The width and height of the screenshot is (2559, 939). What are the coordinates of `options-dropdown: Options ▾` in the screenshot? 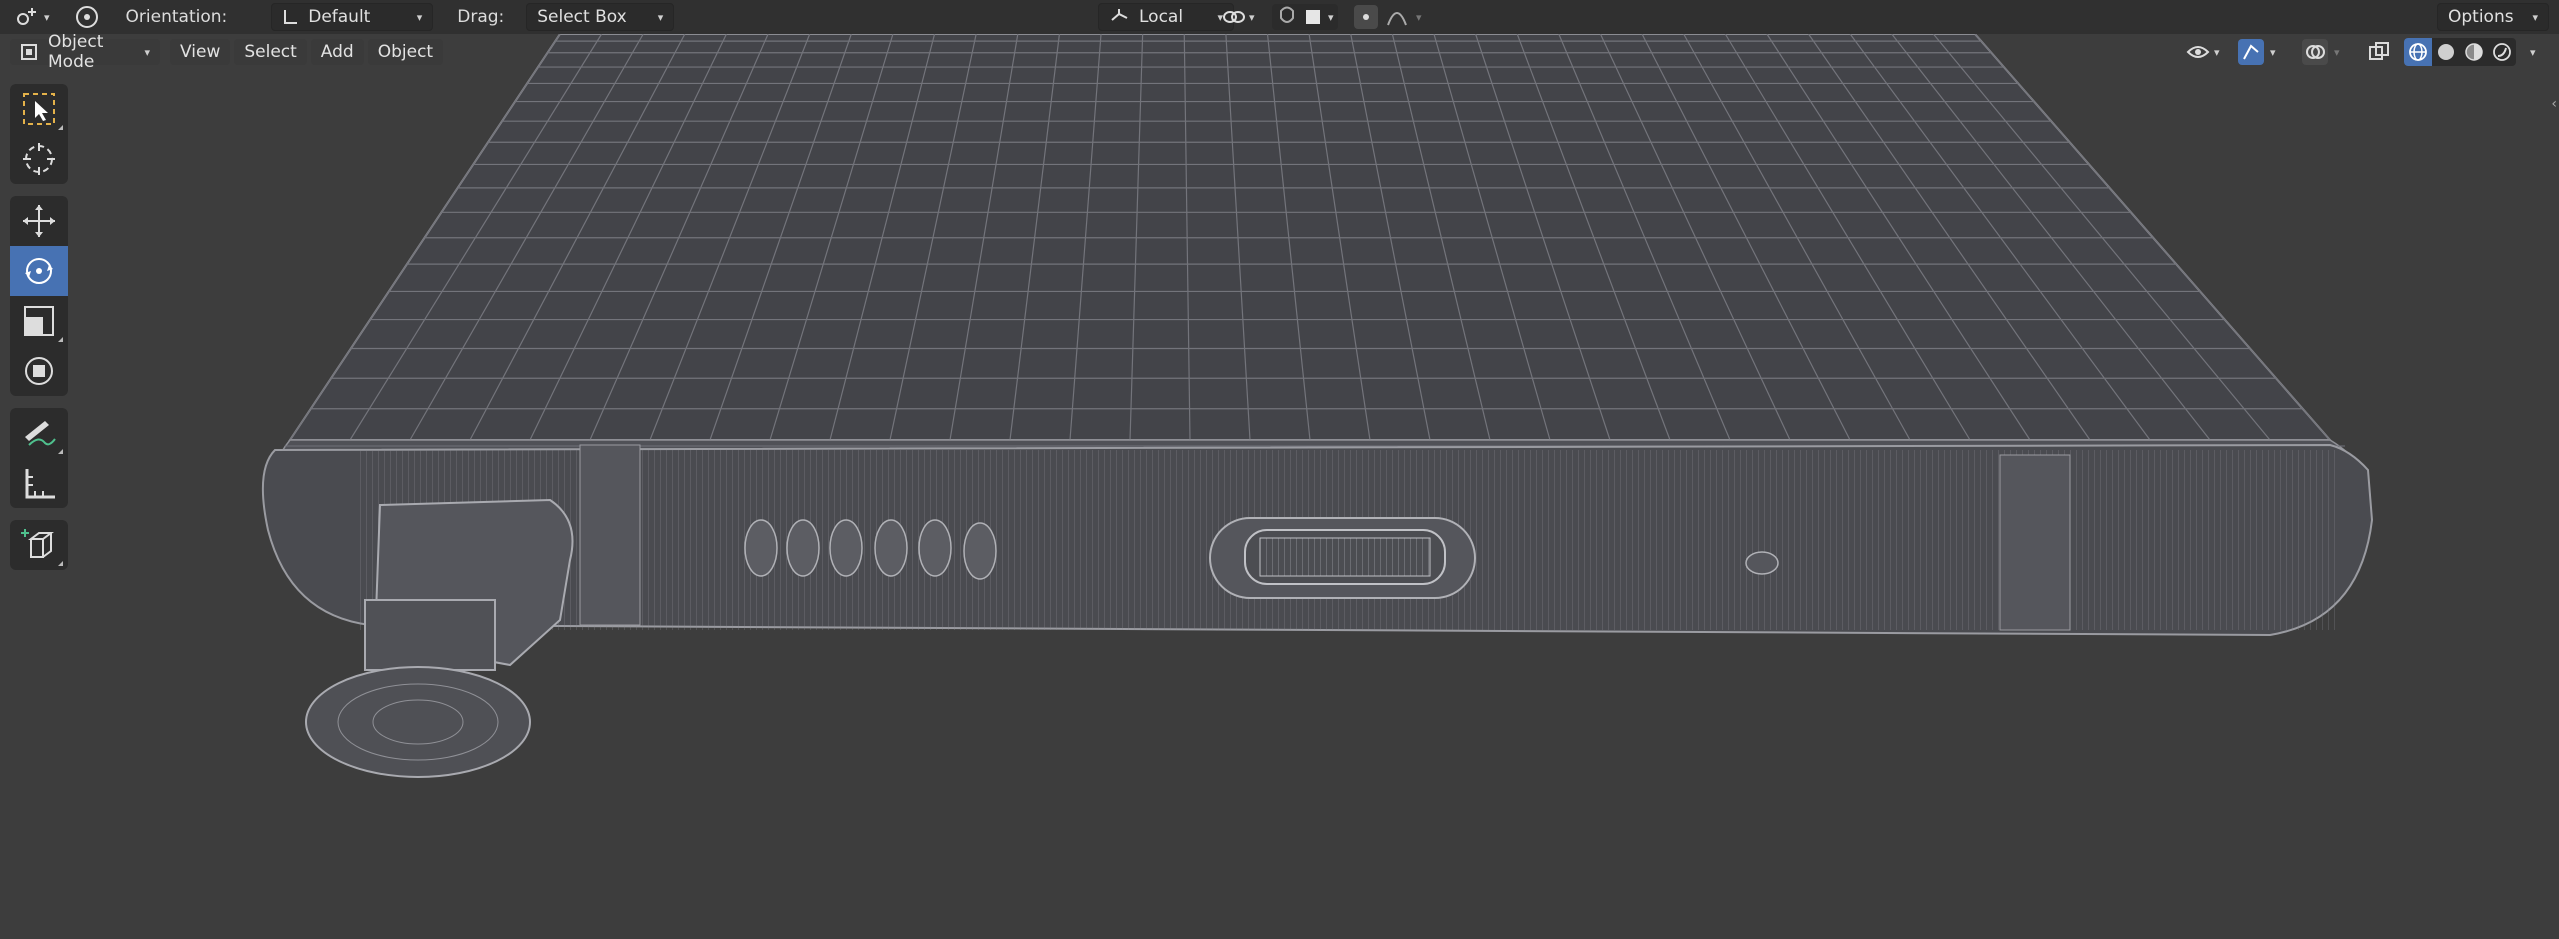 It's located at (2493, 17).